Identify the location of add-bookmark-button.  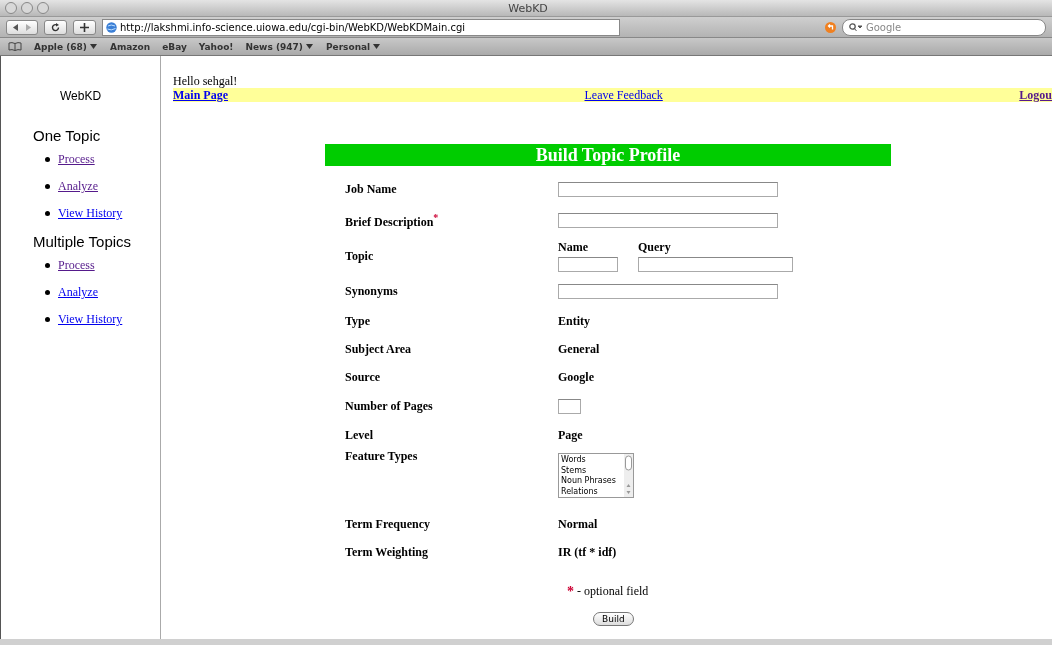
(84, 27).